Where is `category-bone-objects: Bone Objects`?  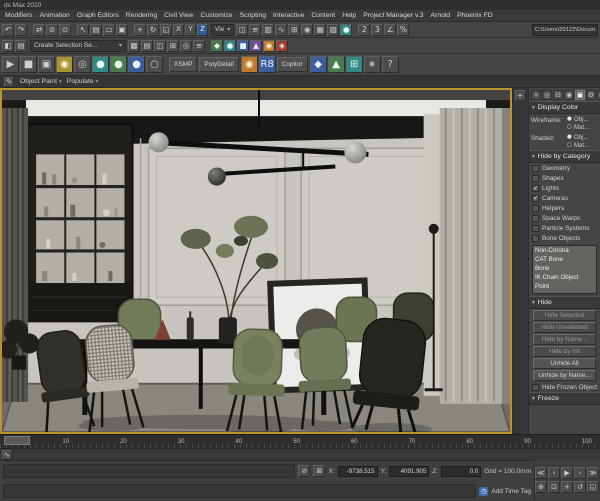 category-bone-objects: Bone Objects is located at coordinates (564, 238).